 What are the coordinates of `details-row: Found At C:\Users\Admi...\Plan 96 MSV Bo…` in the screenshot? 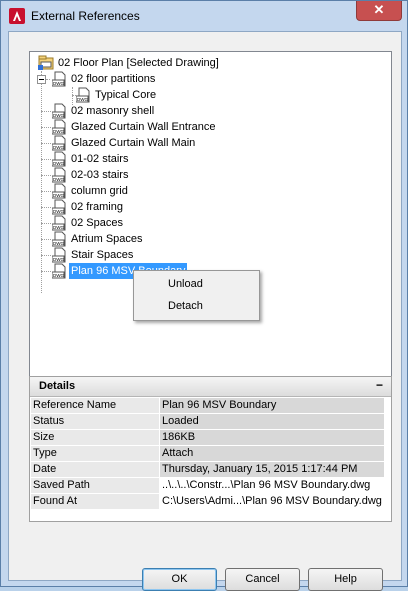 It's located at (210, 502).